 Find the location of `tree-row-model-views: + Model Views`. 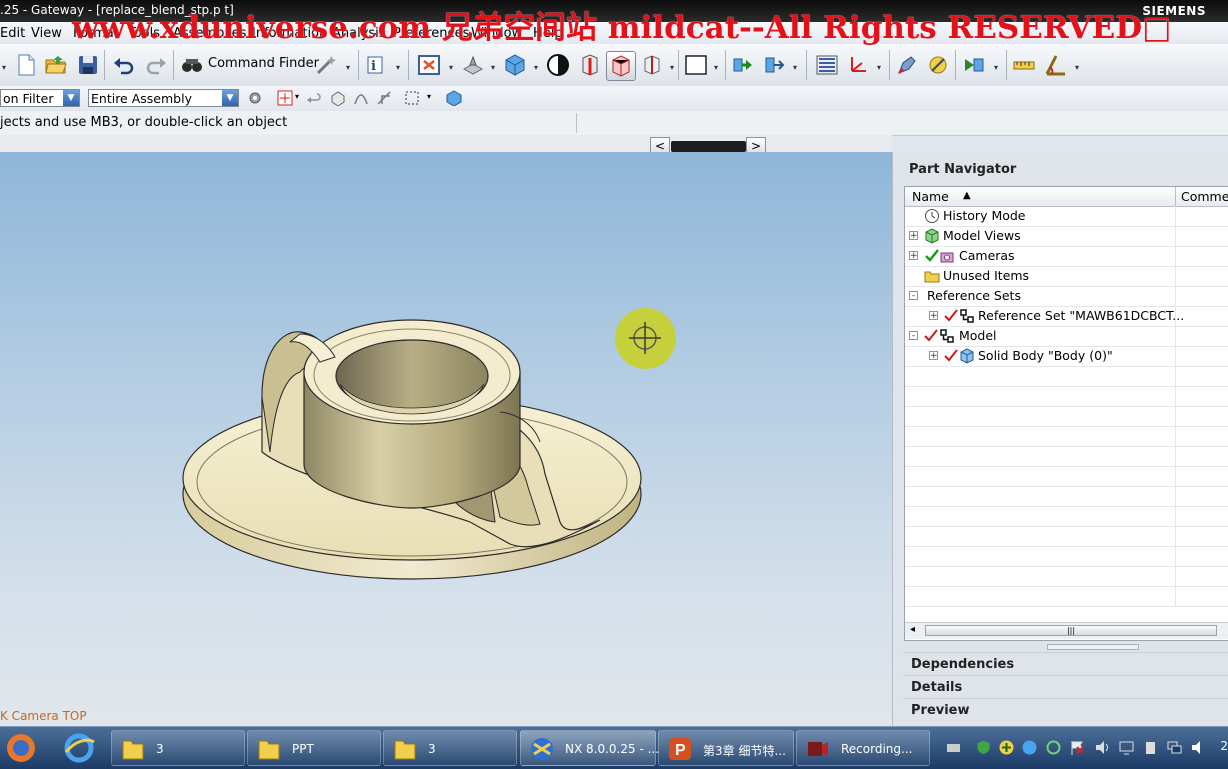

tree-row-model-views: + Model Views is located at coordinates (1066, 236).